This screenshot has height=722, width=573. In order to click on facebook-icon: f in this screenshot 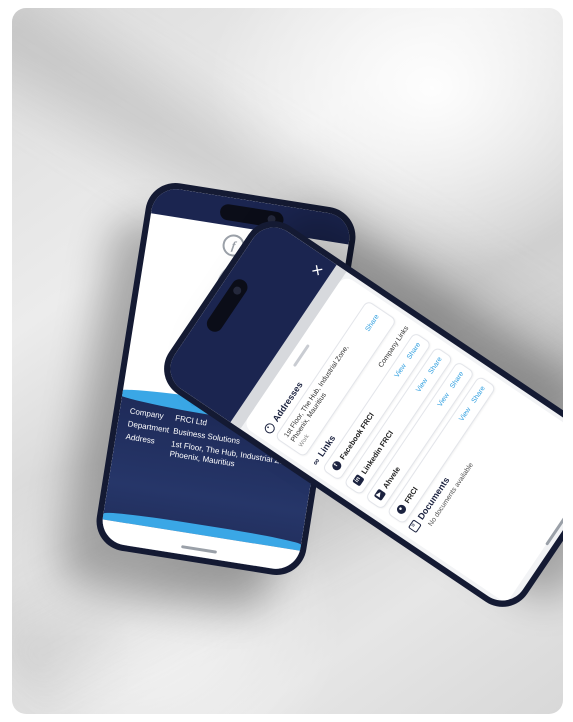, I will do `click(336, 465)`.